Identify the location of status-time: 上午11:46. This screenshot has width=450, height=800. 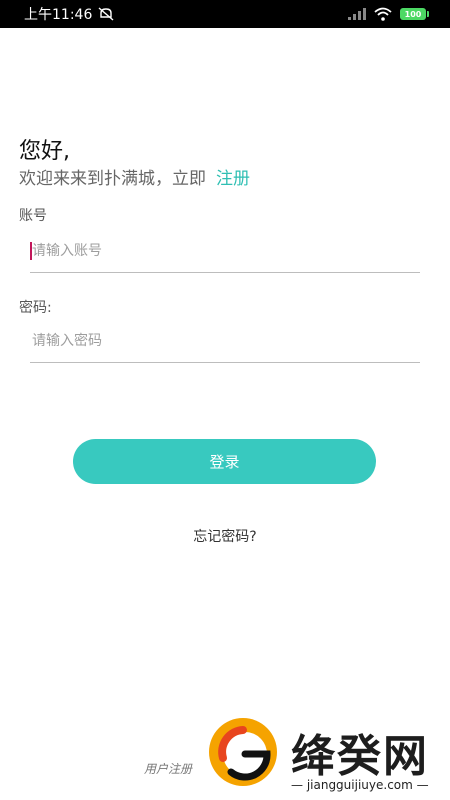
(58, 15).